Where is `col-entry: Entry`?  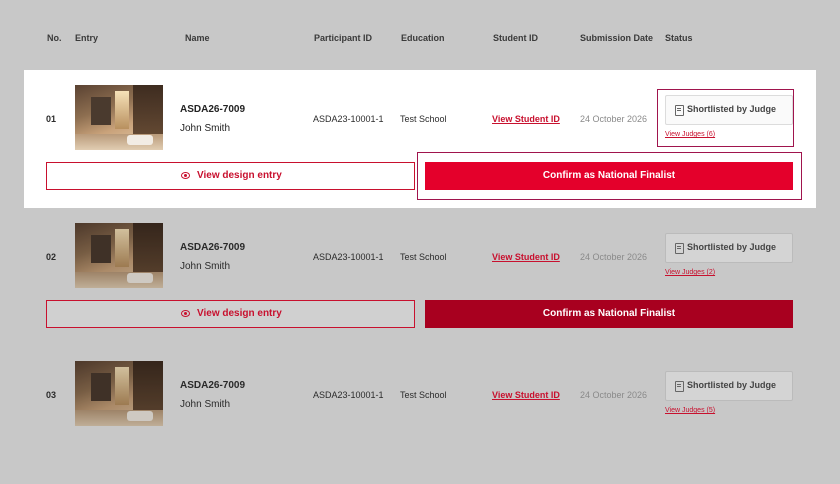
col-entry: Entry is located at coordinates (87, 38).